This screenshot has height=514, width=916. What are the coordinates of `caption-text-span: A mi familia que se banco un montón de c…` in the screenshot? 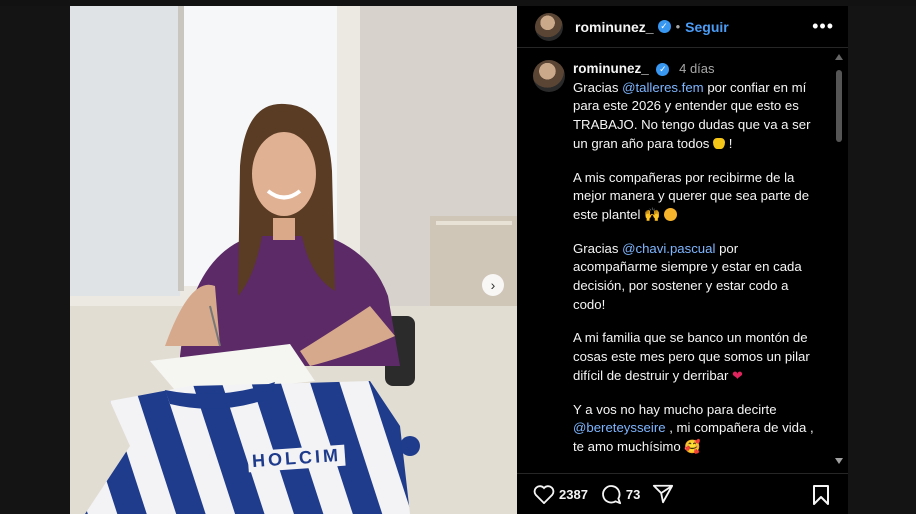 It's located at (691, 356).